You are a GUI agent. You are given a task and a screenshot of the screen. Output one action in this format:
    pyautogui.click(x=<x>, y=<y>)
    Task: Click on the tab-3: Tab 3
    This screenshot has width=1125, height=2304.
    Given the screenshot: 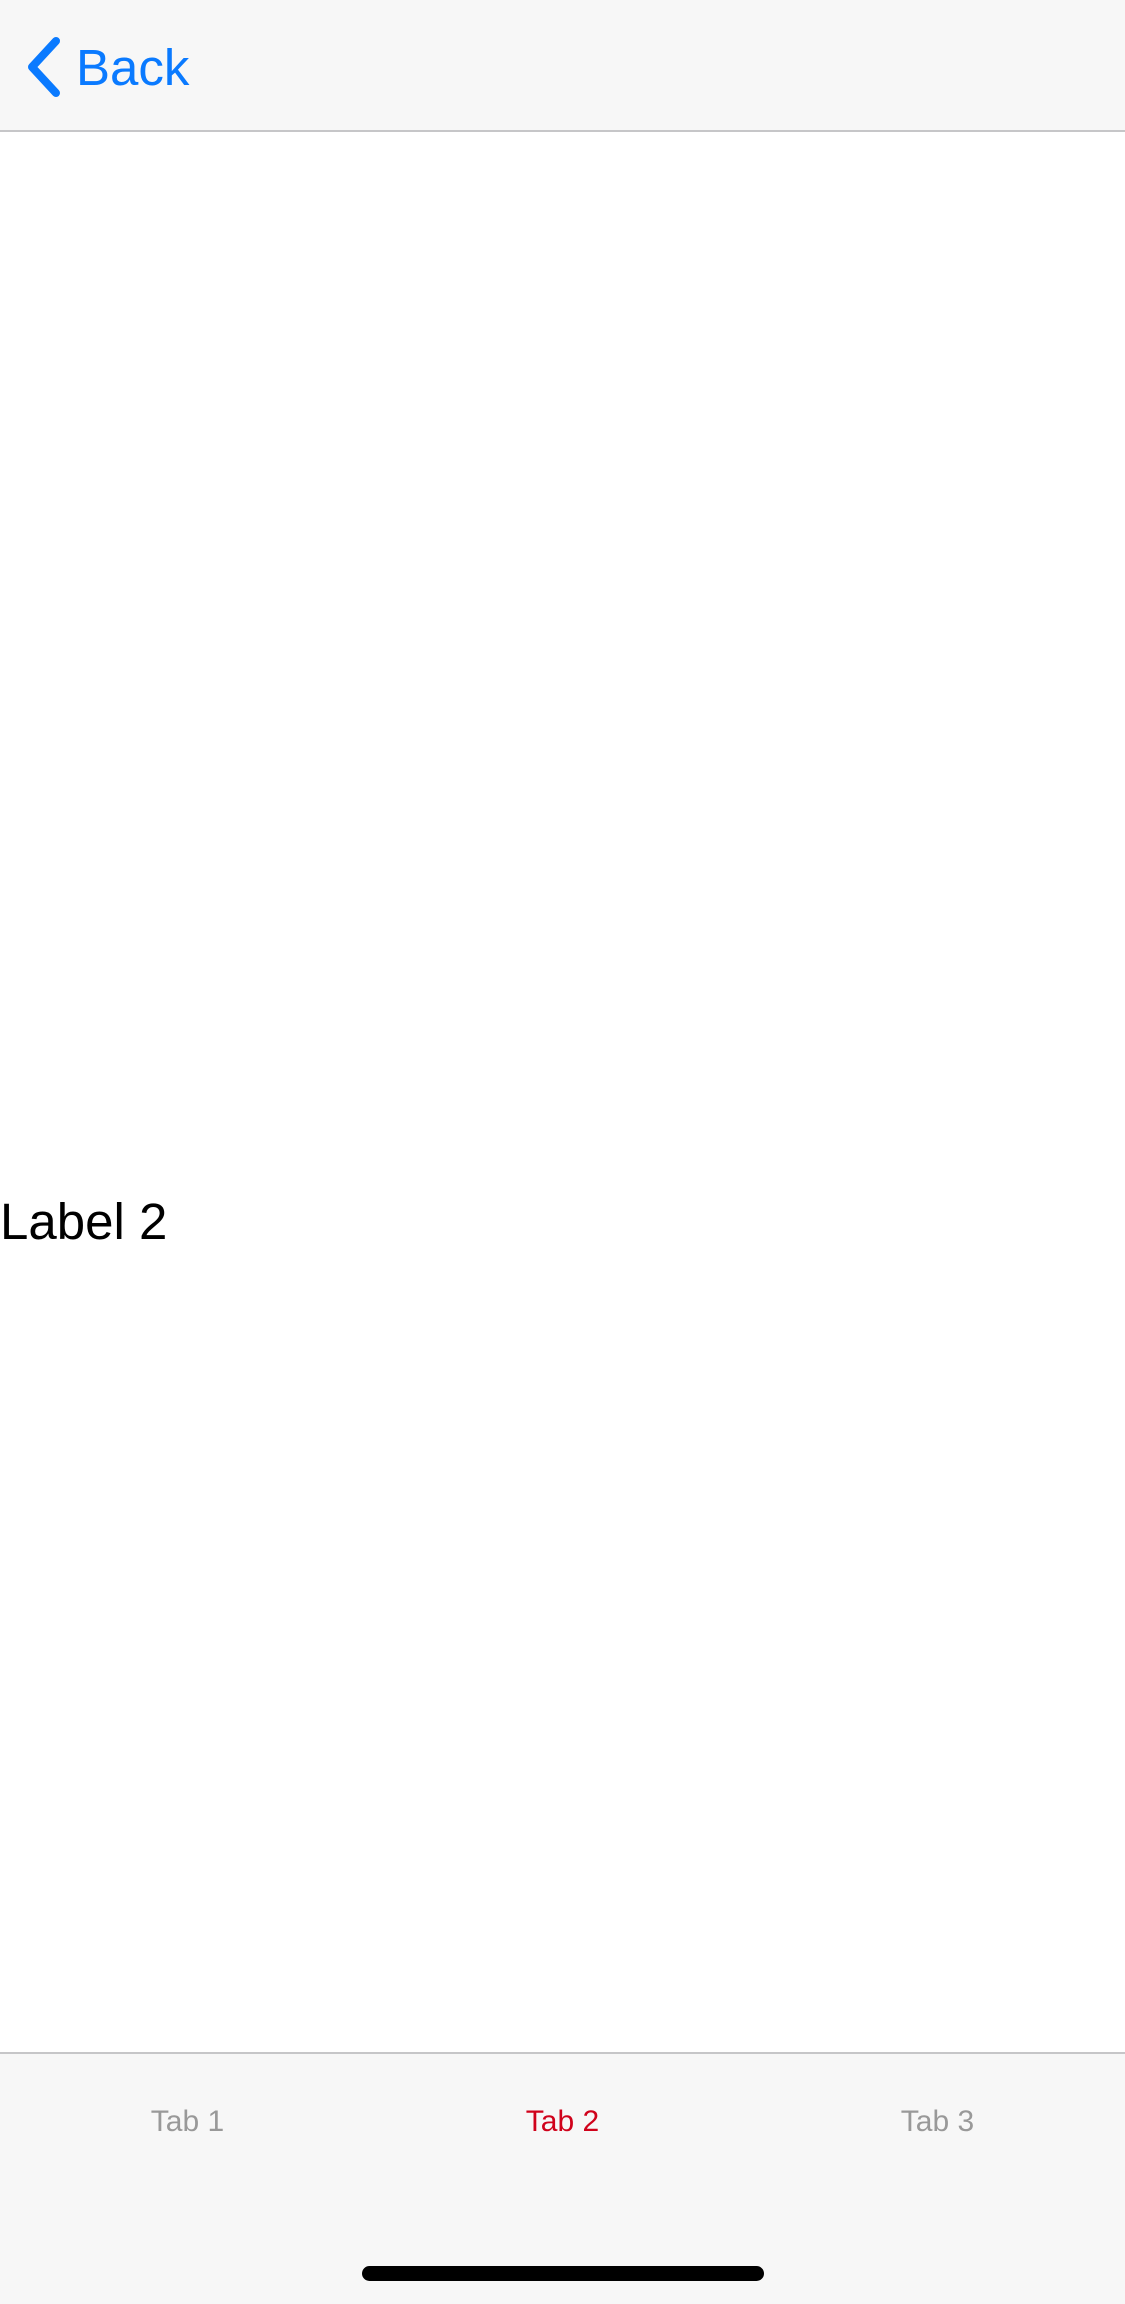 What is the action you would take?
    pyautogui.click(x=937, y=2122)
    